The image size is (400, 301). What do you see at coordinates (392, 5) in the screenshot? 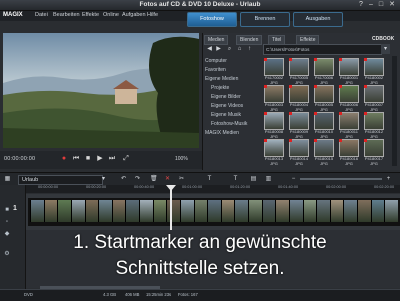
I see `close-icon: ✕` at bounding box center [392, 5].